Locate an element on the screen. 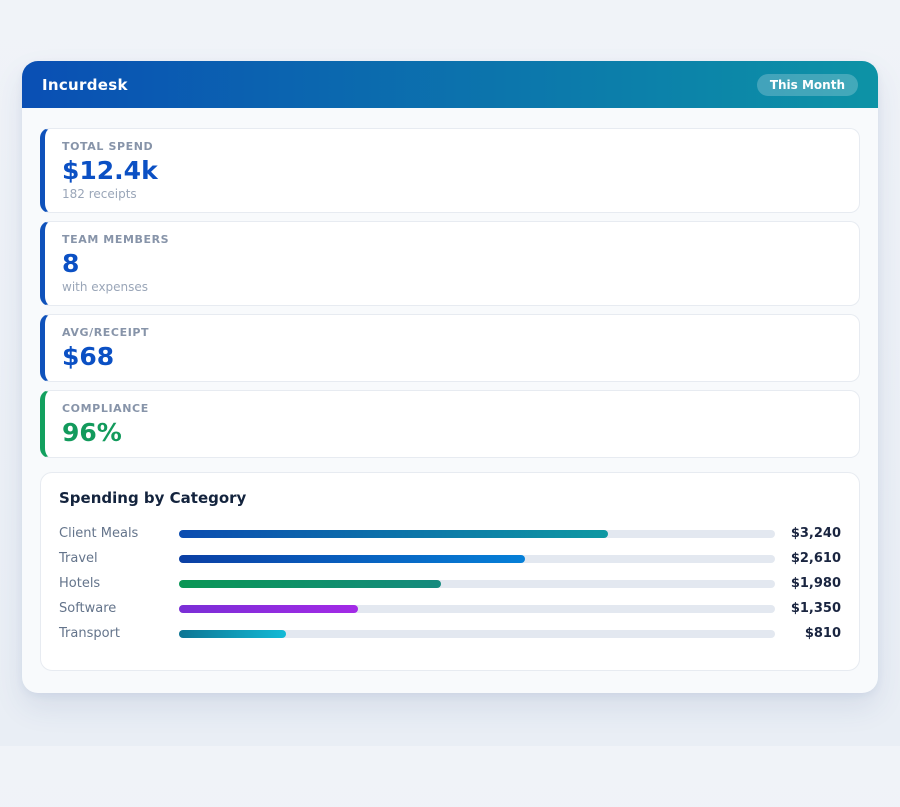 Image resolution: width=900 pixels, height=807 pixels. stat-card: COMPLIANCE 96% is located at coordinates (450, 424).